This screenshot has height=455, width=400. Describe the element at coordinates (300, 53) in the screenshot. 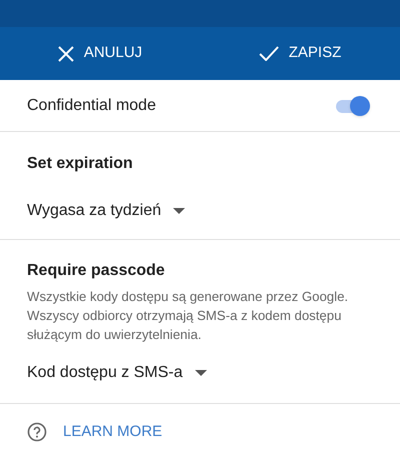

I see `save-button: ZAPISZ` at that location.